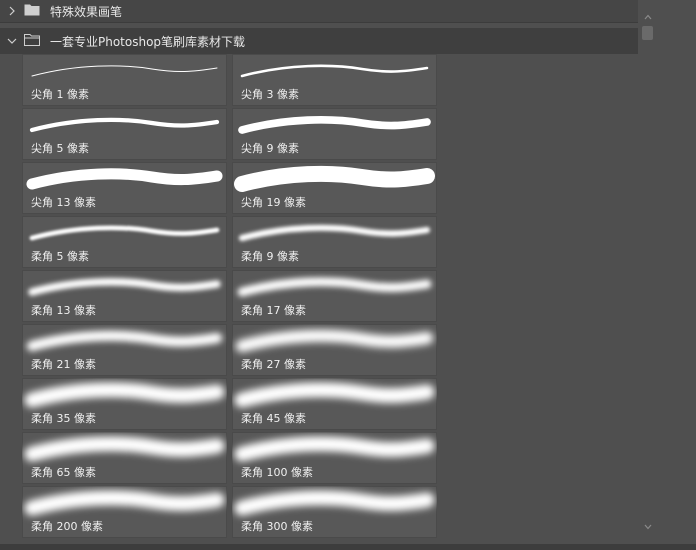  I want to click on folder-icon, so click(32, 11).